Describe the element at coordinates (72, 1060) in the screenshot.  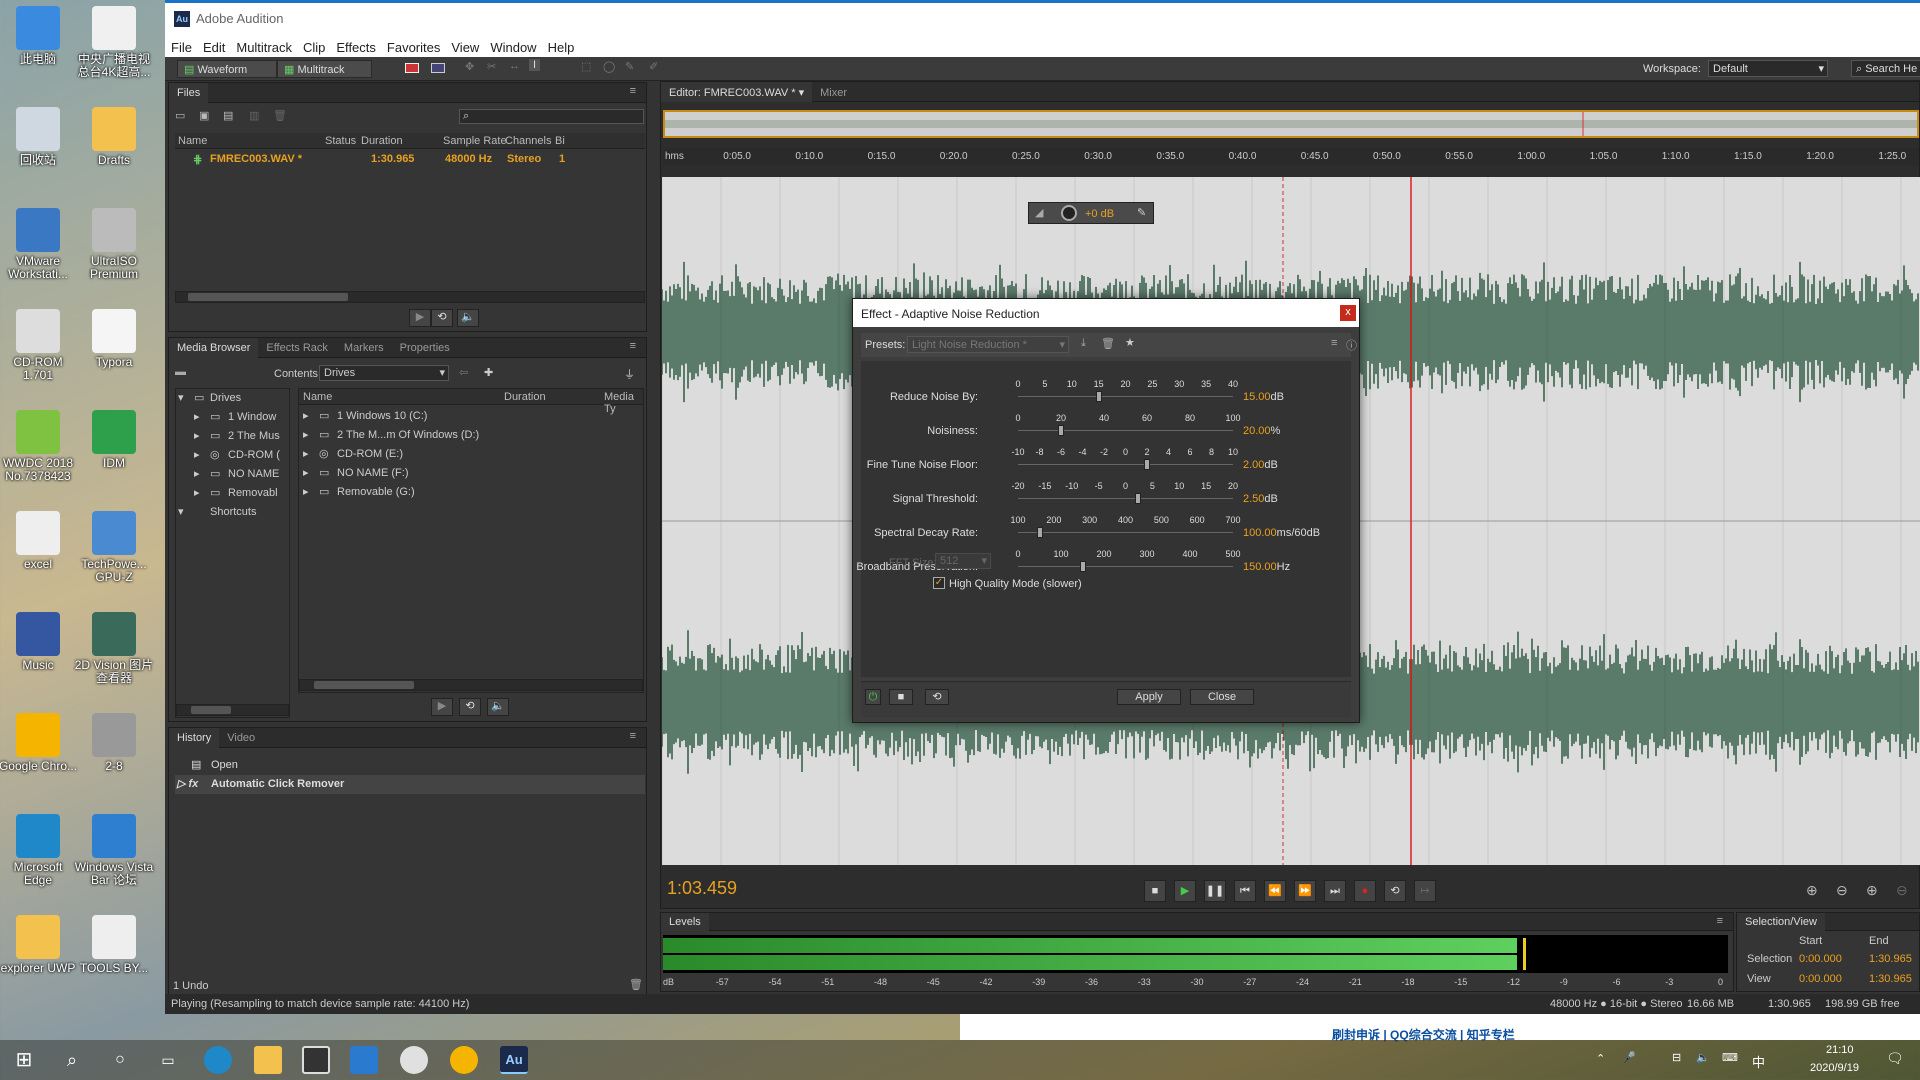
I see `search-icon: ⌕` at that location.